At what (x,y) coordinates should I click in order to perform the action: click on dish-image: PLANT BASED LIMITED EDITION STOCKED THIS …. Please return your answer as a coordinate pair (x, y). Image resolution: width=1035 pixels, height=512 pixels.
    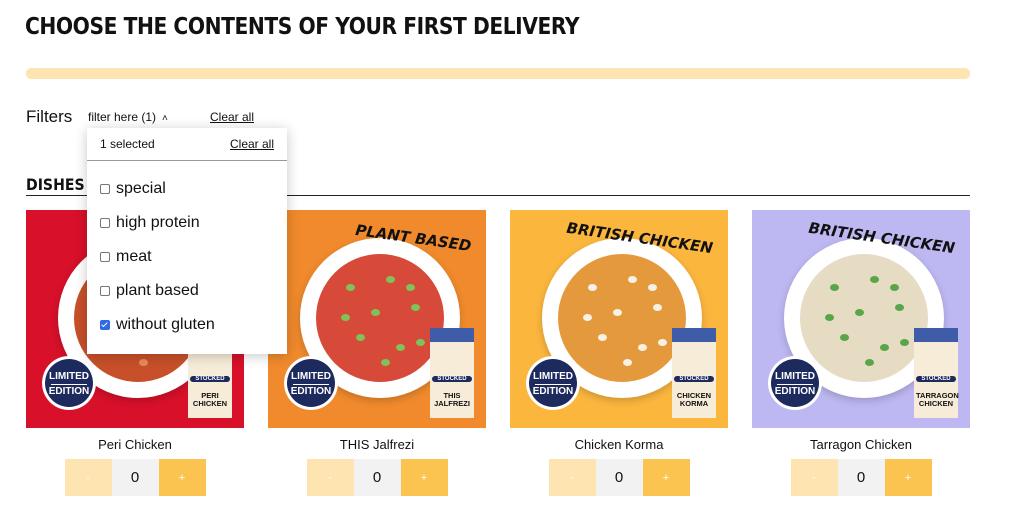
    Looking at the image, I should click on (377, 319).